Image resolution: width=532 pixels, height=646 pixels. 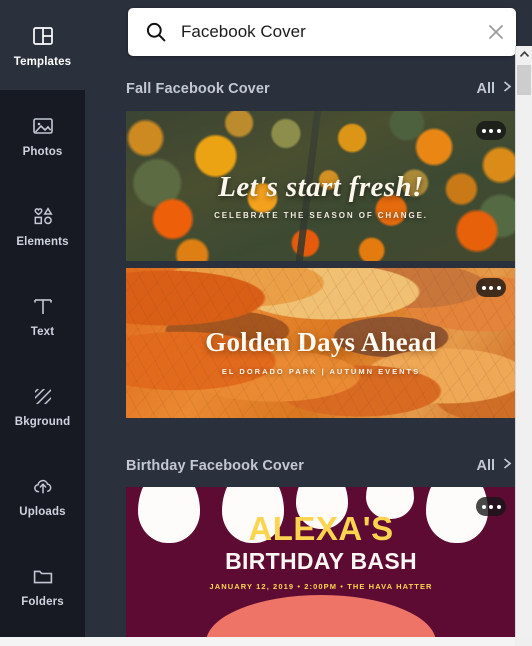 What do you see at coordinates (42, 151) in the screenshot?
I see `sidebar-item-label: Photos` at bounding box center [42, 151].